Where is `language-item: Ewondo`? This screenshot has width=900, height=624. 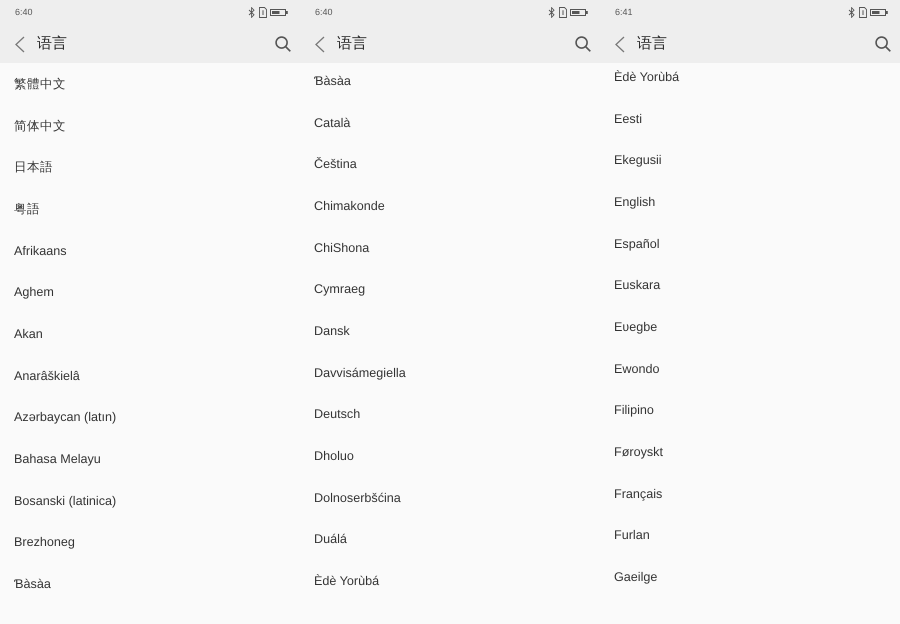 language-item: Ewondo is located at coordinates (637, 368).